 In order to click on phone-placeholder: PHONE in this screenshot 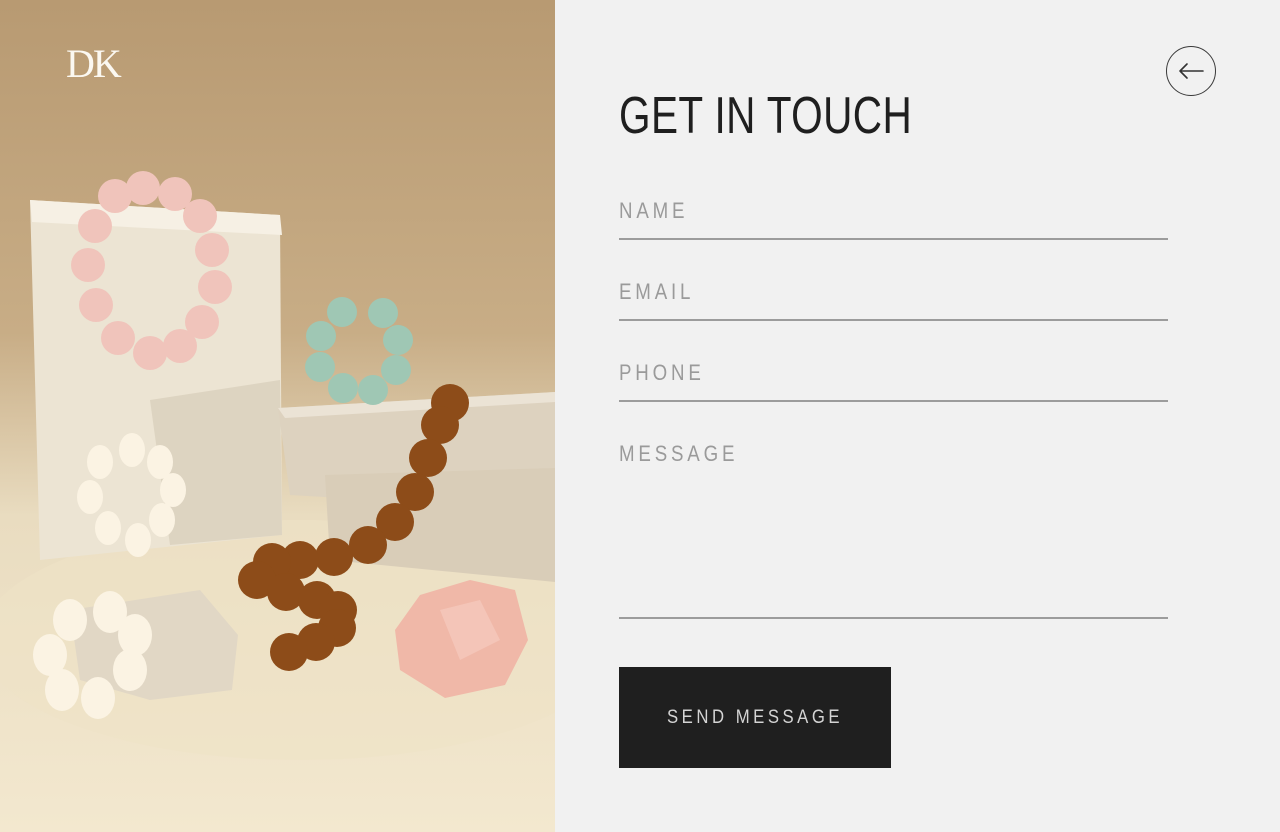, I will do `click(662, 372)`.